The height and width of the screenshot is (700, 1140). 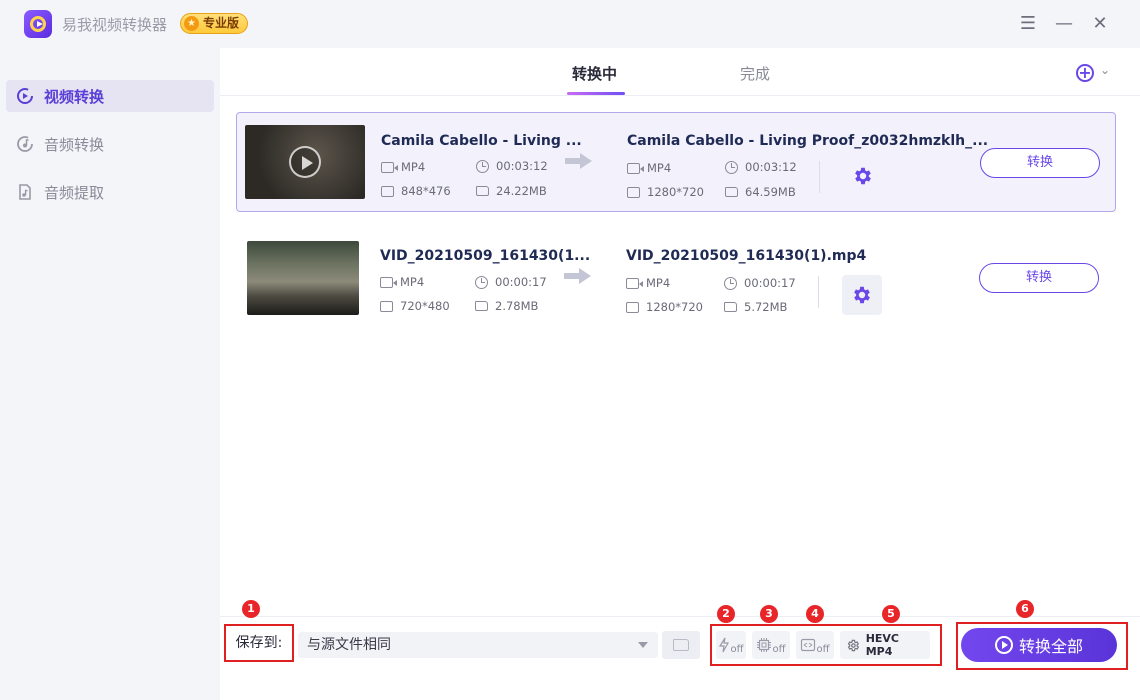 I want to click on play-icon, so click(x=305, y=162).